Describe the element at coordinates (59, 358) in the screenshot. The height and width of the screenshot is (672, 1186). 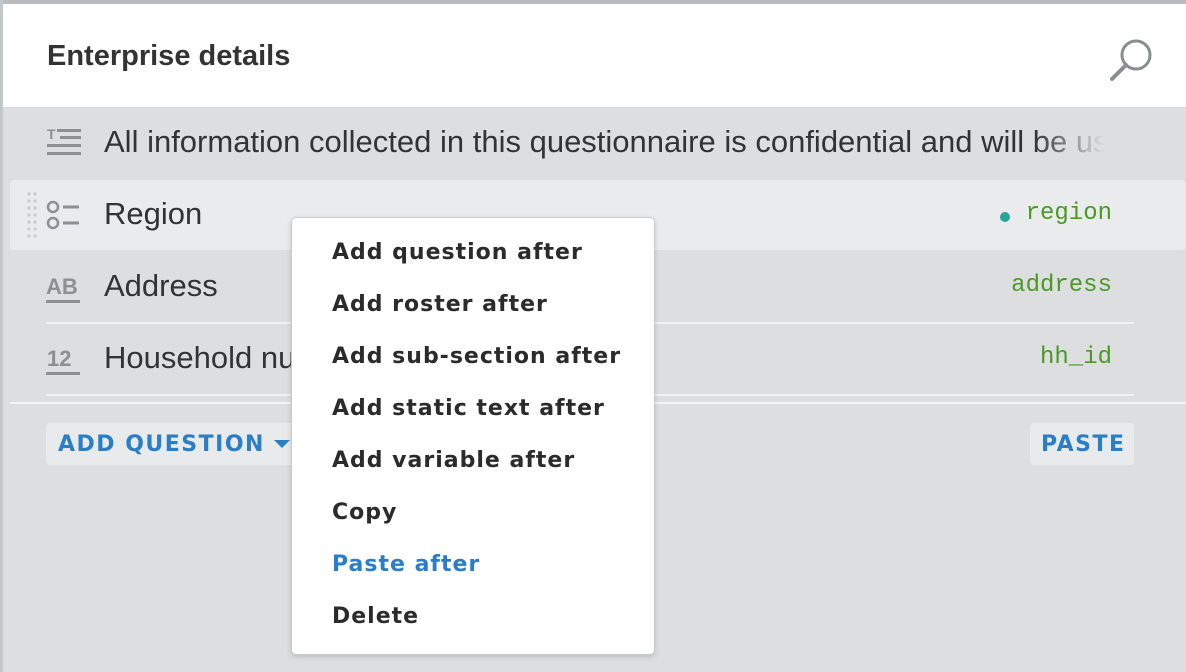
I see `svg-text: 12` at that location.